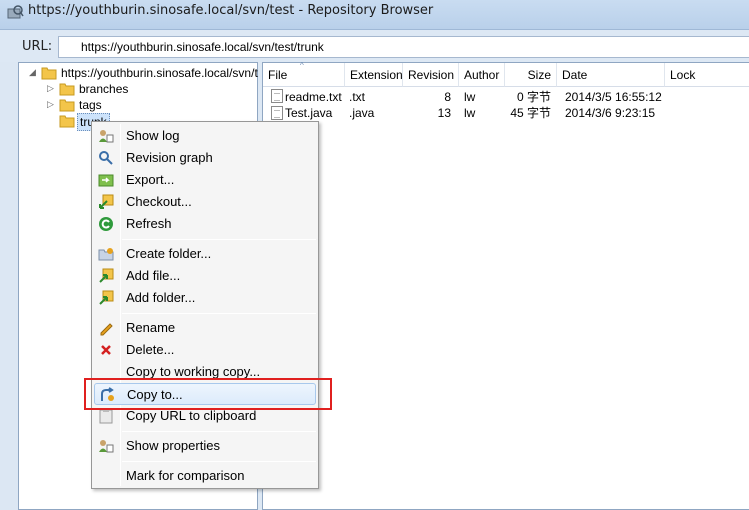  I want to click on tree-node-branches: ▷ branches, so click(147, 89).